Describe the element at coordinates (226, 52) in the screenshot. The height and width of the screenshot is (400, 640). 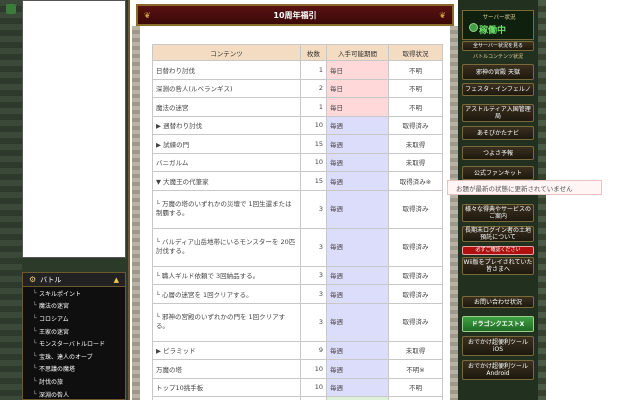
I see `column-header-content: コンテンツ` at that location.